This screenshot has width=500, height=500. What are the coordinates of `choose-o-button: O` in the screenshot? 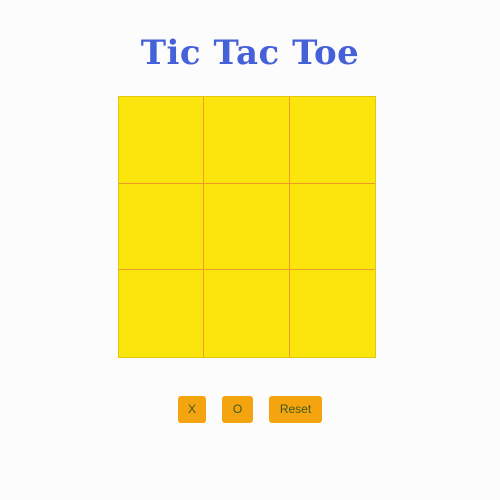 It's located at (237, 409).